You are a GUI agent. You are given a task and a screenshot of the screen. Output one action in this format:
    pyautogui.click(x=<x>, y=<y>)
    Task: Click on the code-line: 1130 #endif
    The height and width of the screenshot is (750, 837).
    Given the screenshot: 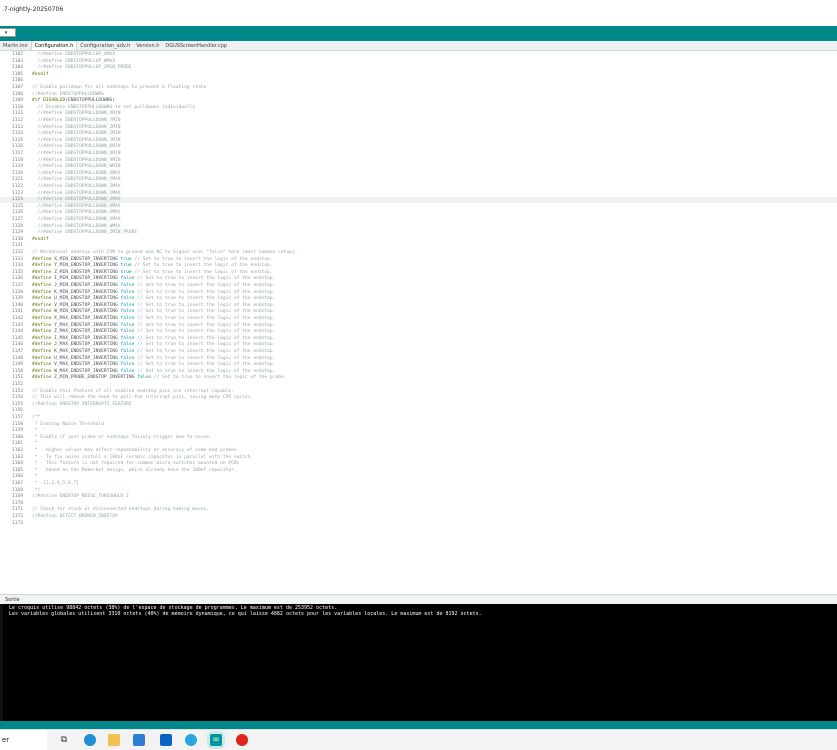 What is the action you would take?
    pyautogui.click(x=418, y=240)
    